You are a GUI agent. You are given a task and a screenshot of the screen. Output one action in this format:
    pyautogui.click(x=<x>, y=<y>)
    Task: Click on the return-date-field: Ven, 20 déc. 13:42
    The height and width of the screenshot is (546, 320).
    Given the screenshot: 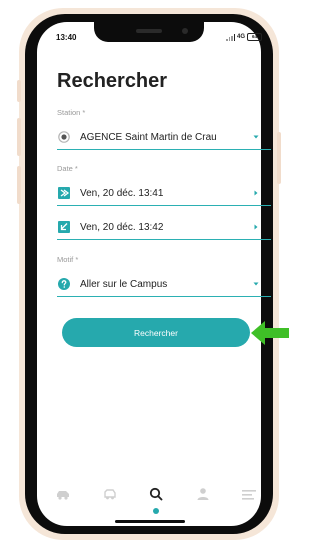 What is the action you would take?
    pyautogui.click(x=164, y=227)
    